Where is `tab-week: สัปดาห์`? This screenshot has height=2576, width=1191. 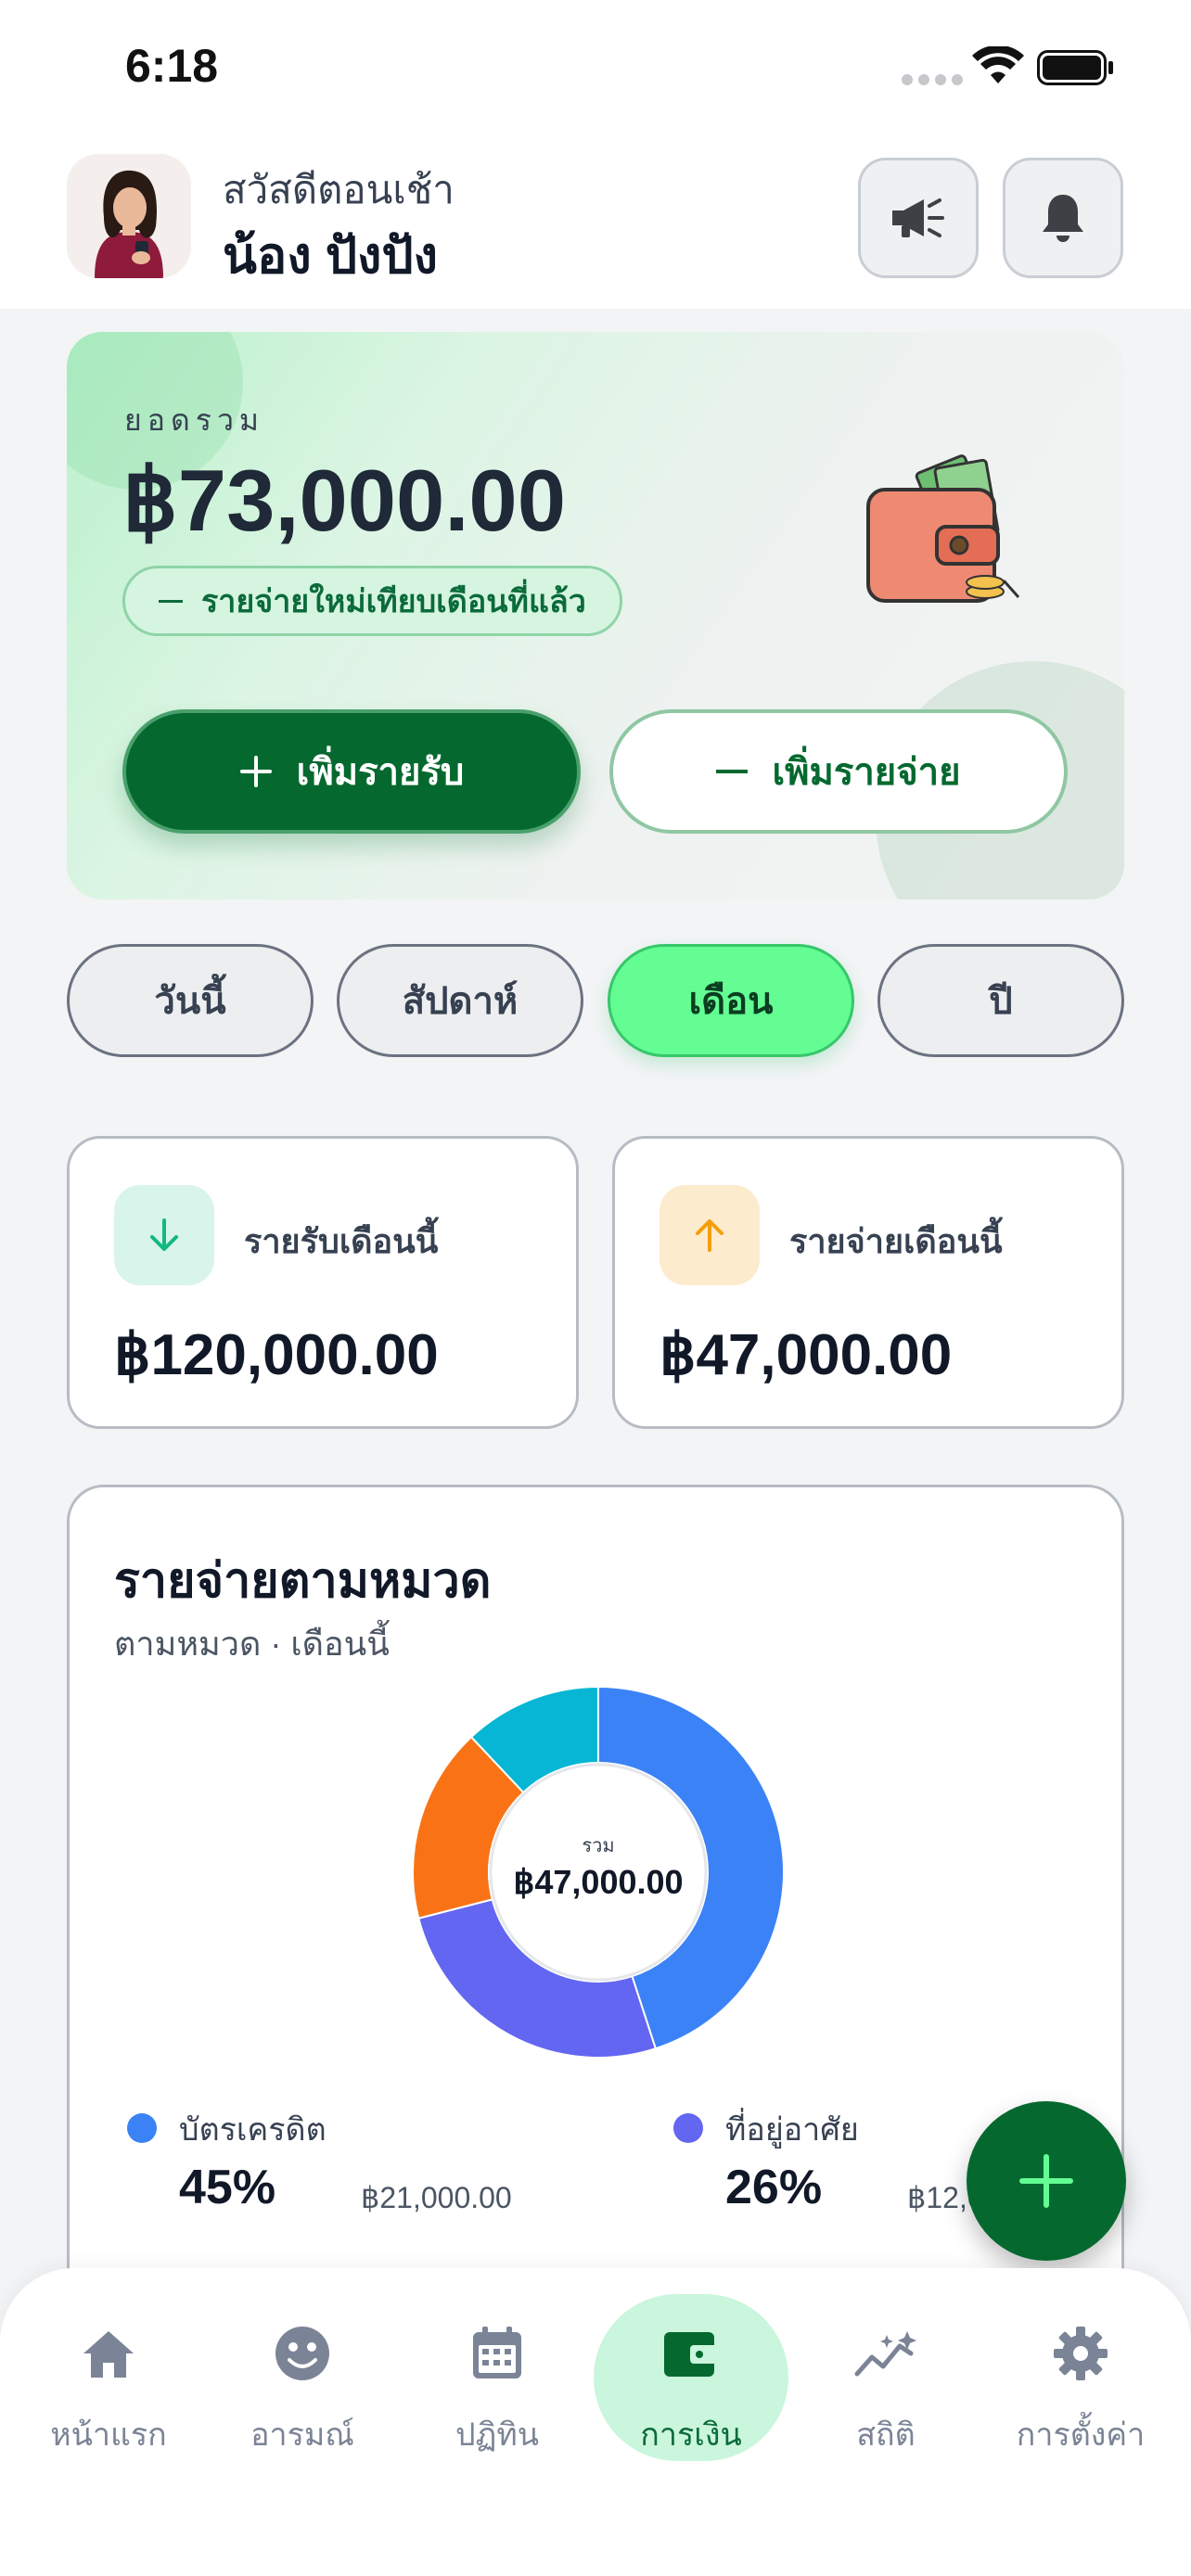
tab-week: สัปดาห์ is located at coordinates (460, 1000).